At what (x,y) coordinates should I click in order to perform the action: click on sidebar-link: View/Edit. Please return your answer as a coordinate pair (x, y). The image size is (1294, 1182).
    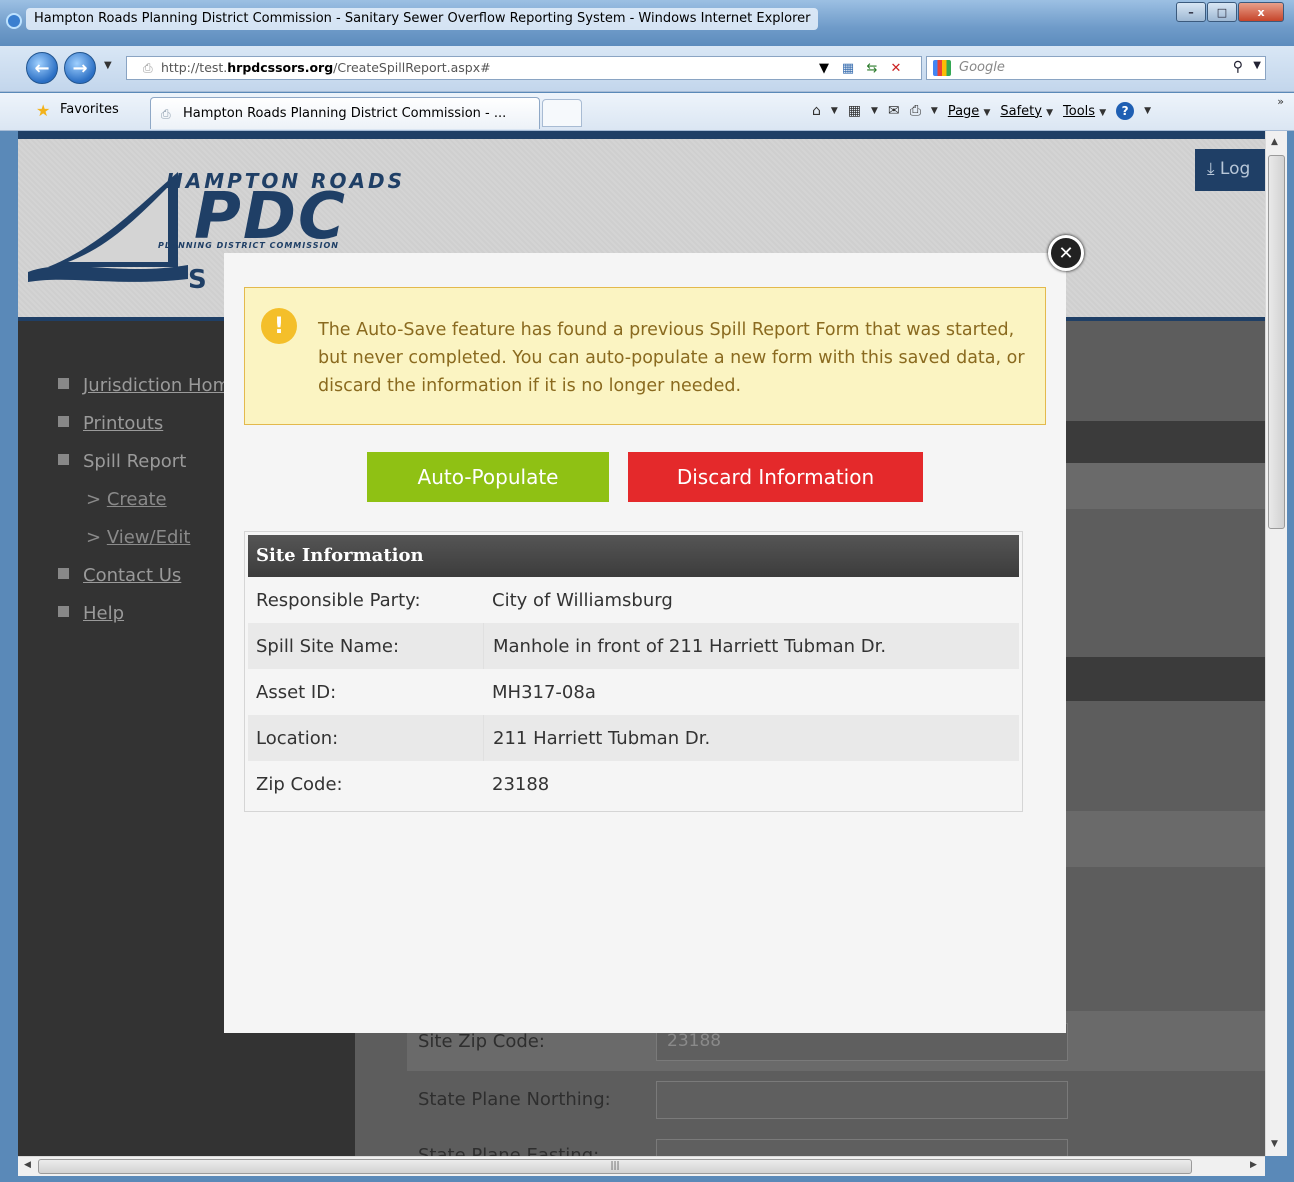
    Looking at the image, I should click on (149, 537).